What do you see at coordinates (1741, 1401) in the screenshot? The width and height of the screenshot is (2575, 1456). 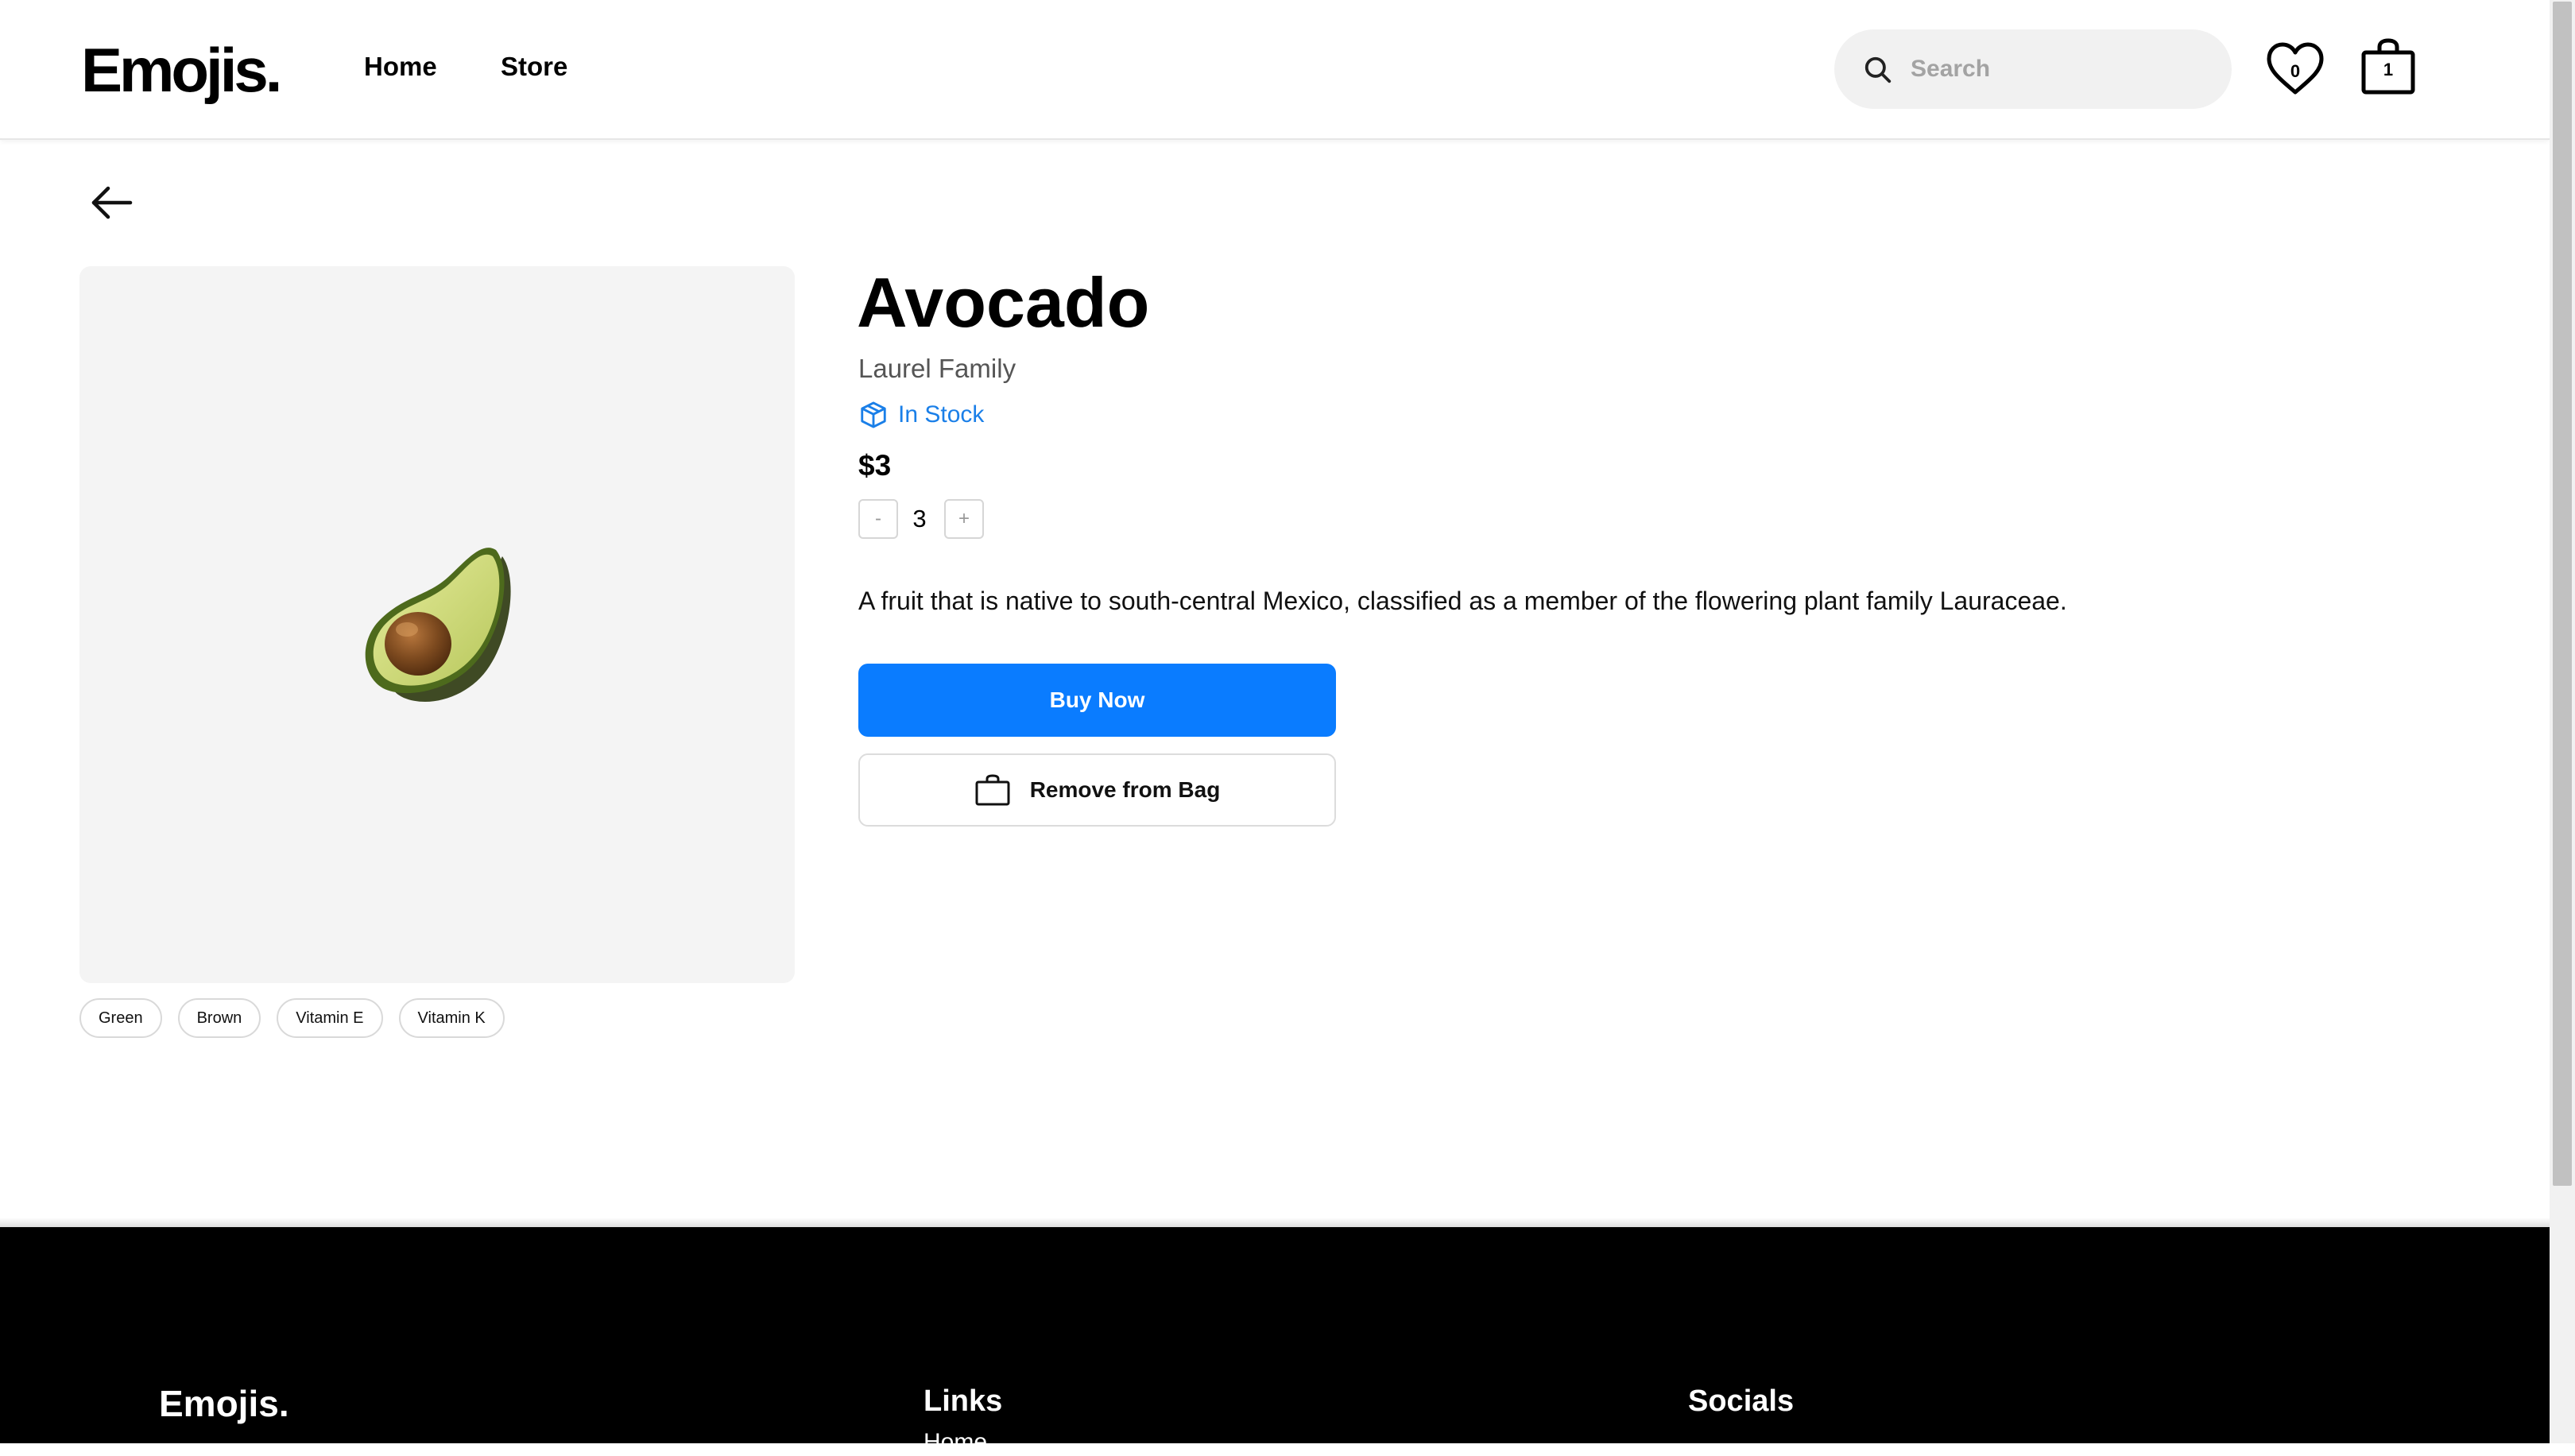 I see `footer-socials-heading: Socials` at bounding box center [1741, 1401].